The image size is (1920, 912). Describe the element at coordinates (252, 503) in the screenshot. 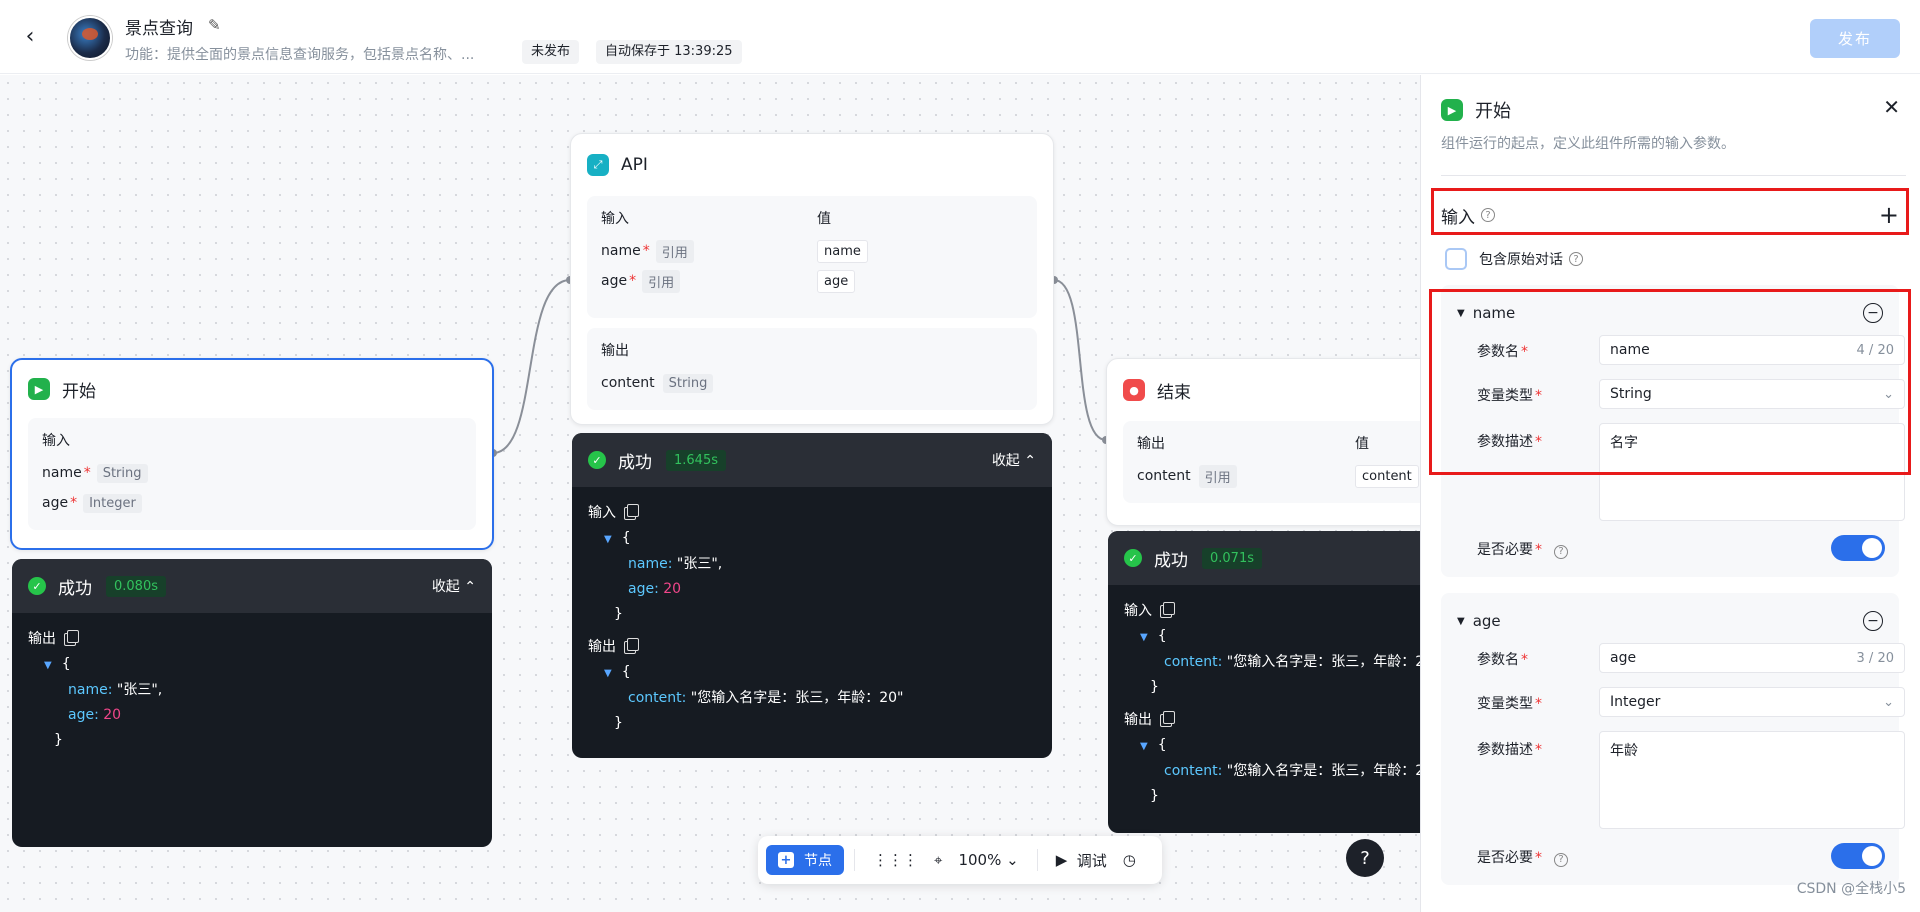

I see `param-row: age * Integer` at that location.